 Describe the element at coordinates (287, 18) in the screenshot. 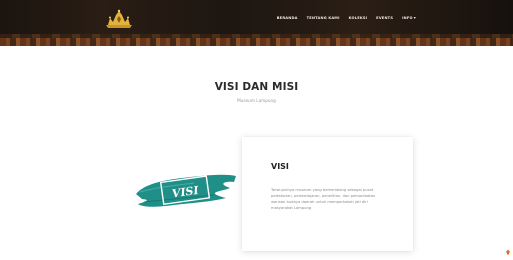

I see `nav-item-beranda: BERANDA` at that location.